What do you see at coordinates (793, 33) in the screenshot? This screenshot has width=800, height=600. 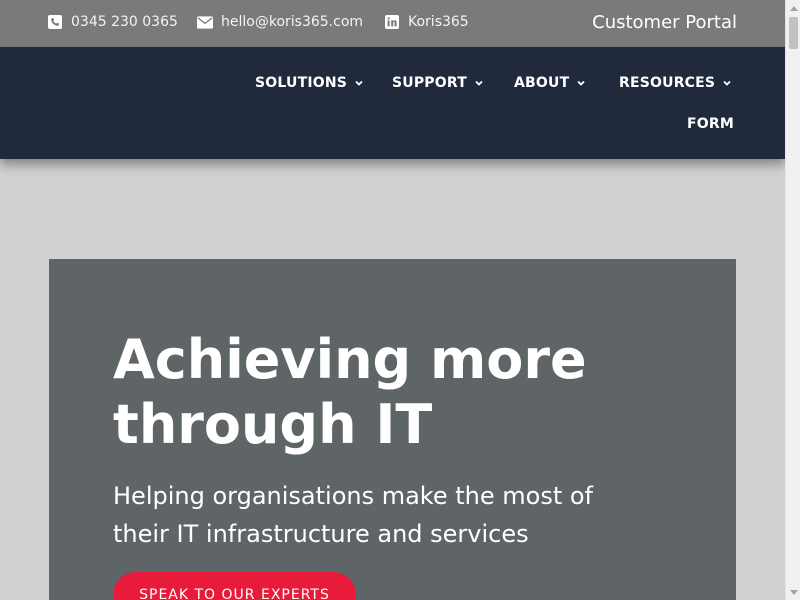 I see `scrollbar-thumb` at bounding box center [793, 33].